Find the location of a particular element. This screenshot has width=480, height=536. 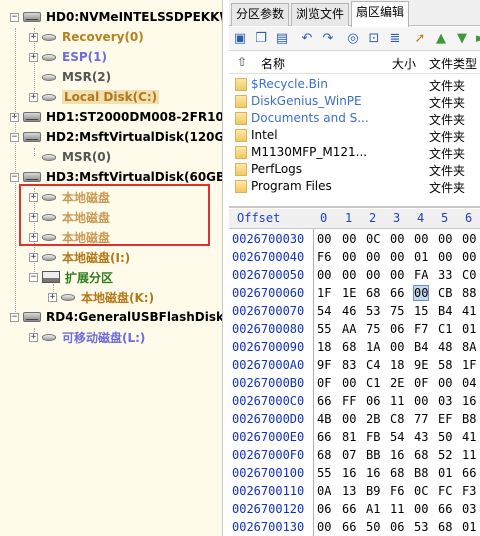

file-row: $Recycle.Bin 文件夹 is located at coordinates (354, 84).